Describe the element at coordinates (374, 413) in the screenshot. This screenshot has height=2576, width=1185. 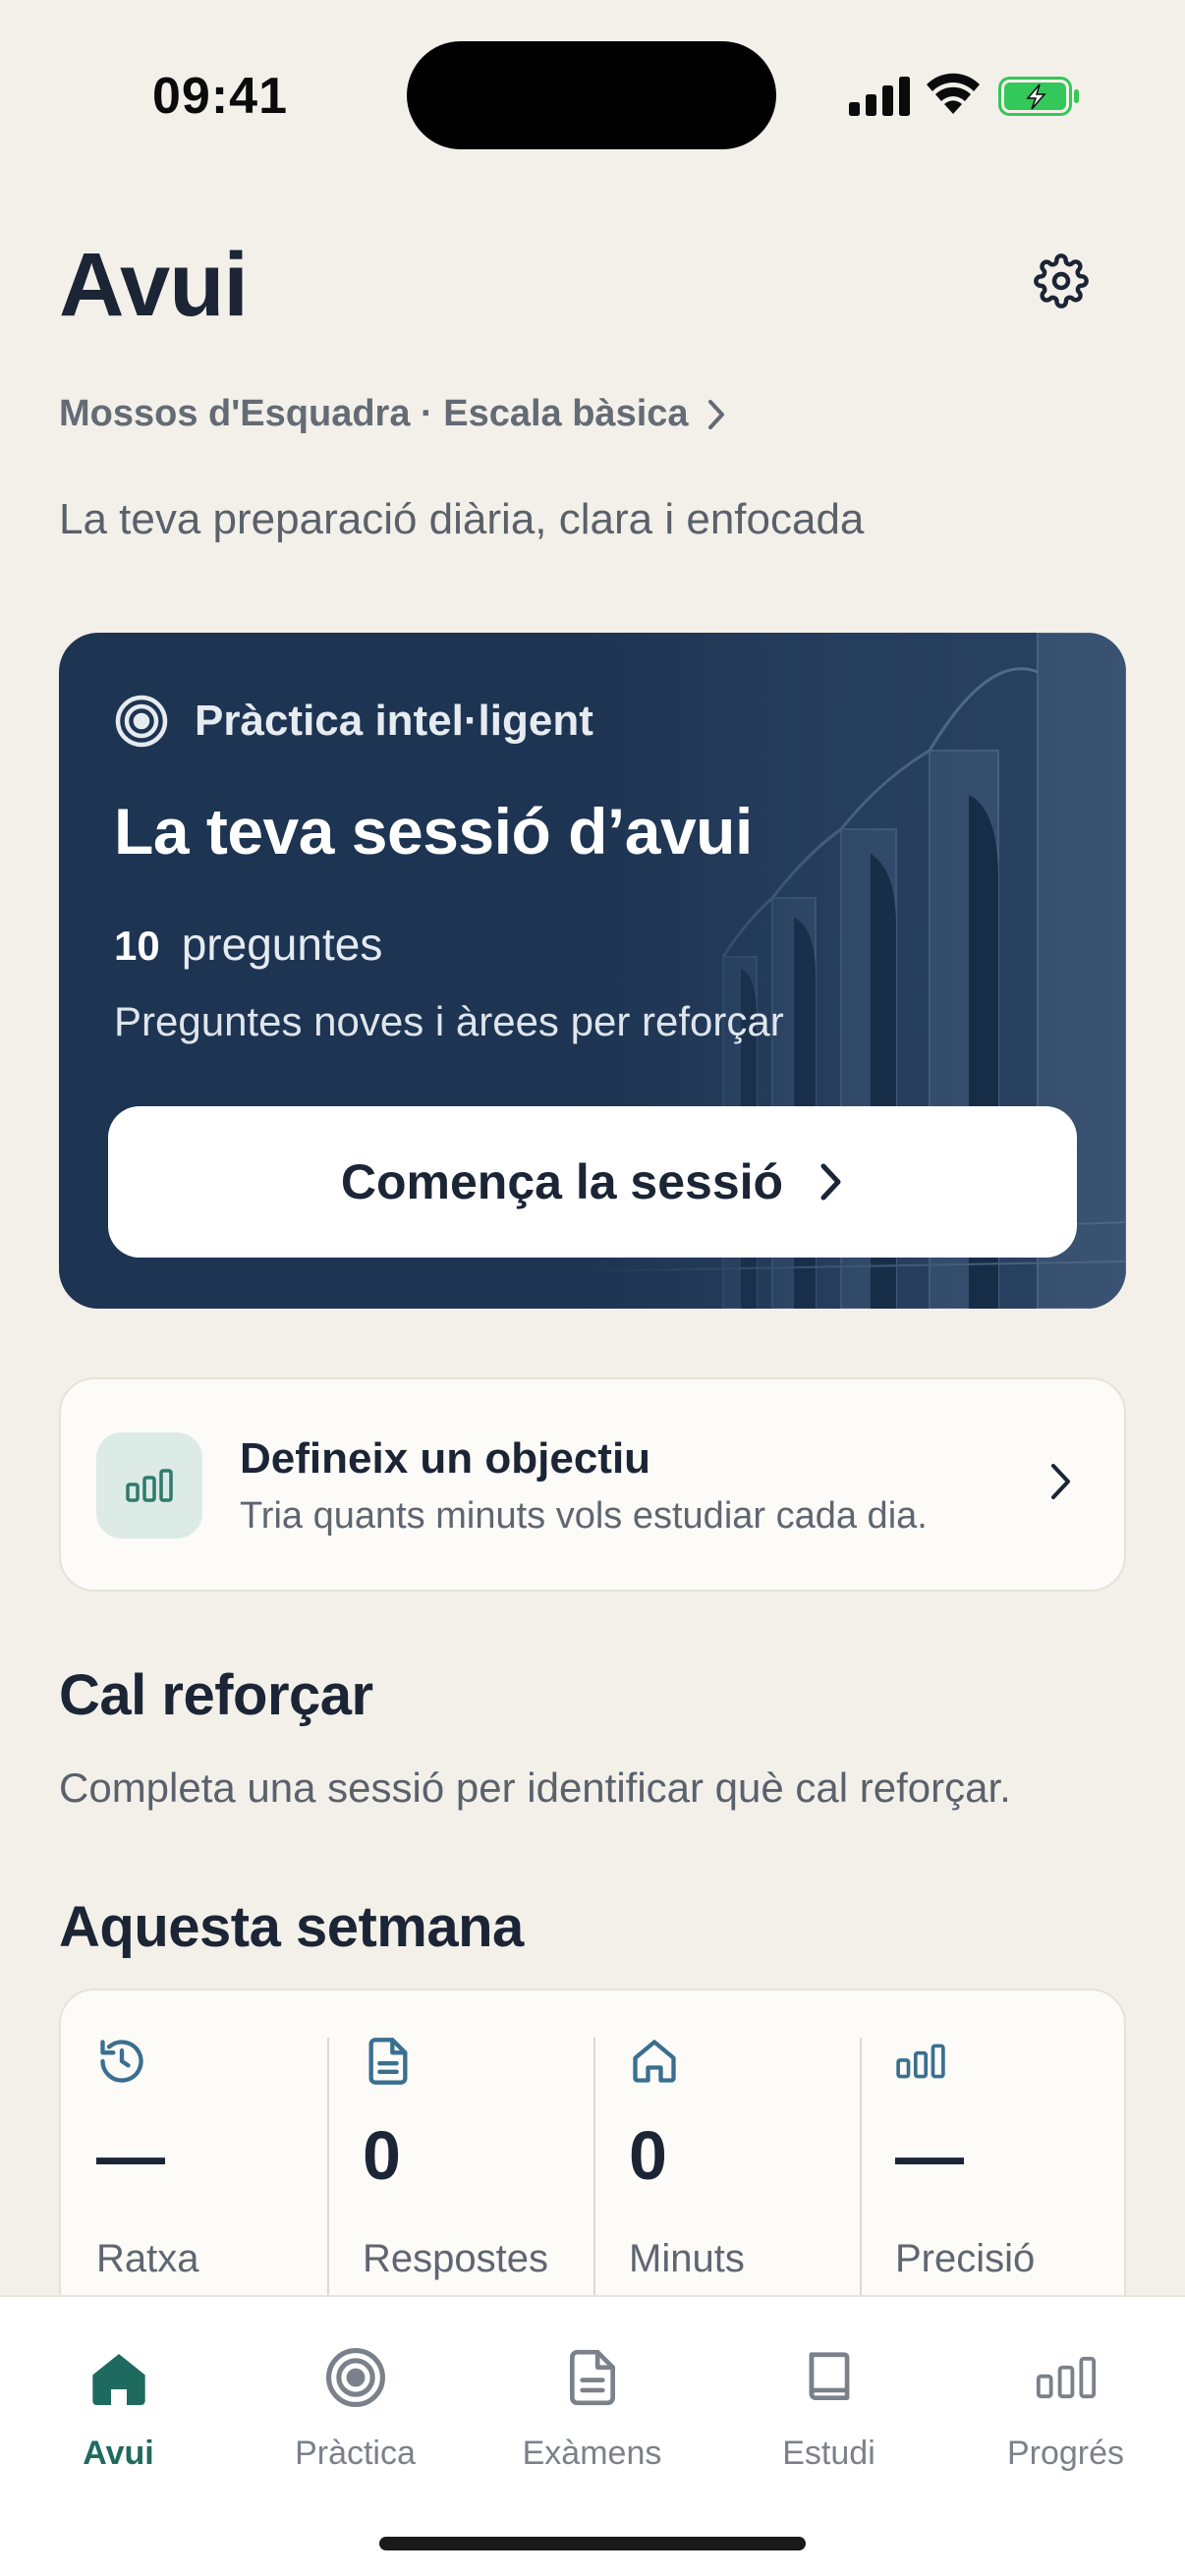
I see `breadcrumb-label: Mossos d'Esquadra · Escala bàsica` at that location.